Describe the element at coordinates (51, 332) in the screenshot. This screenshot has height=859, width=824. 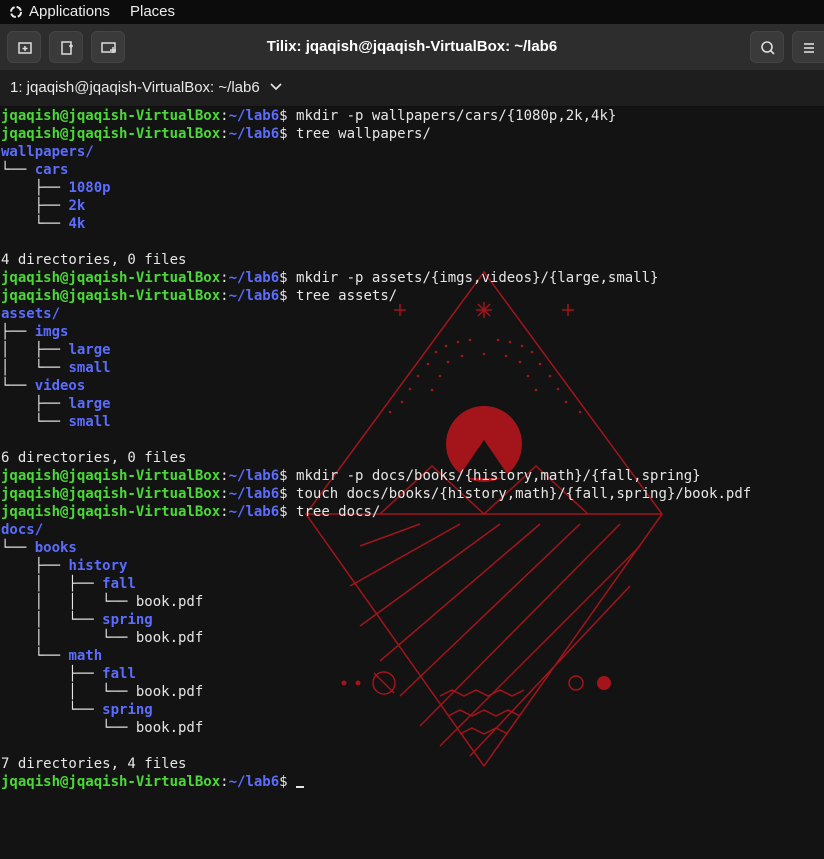
I see `tree-directory: imgs` at that location.